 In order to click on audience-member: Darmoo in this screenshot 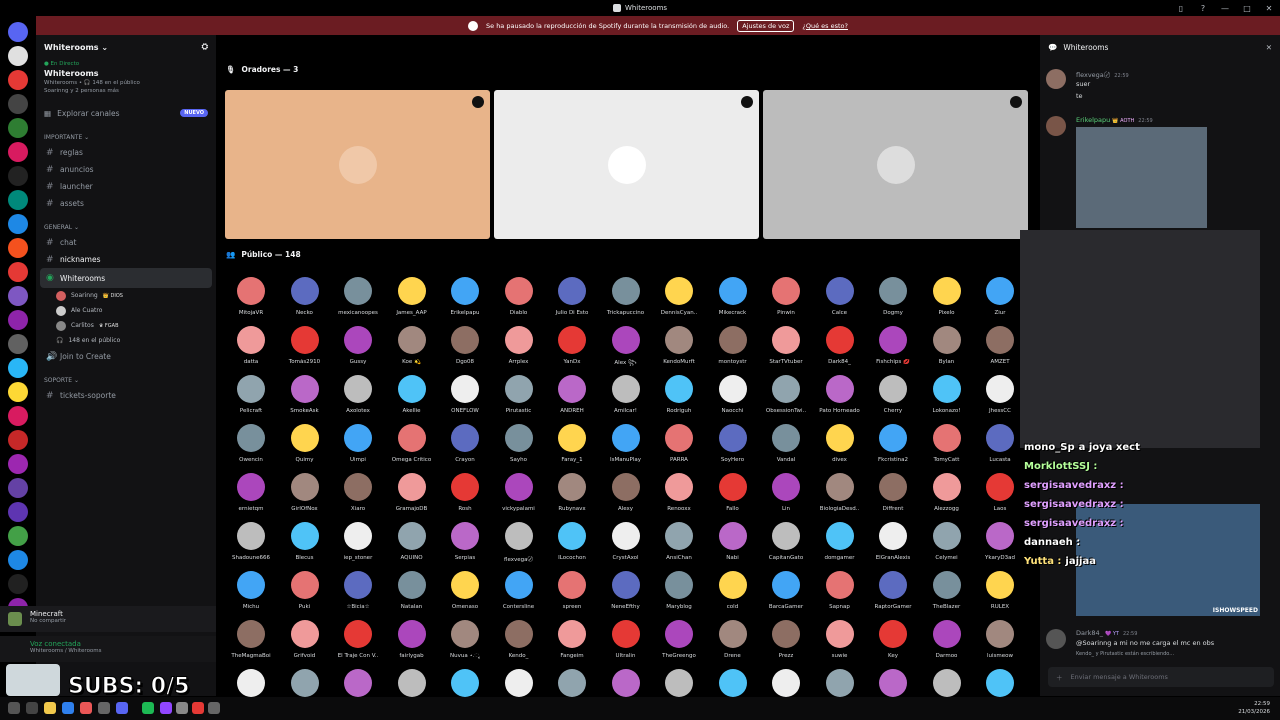, I will do `click(947, 644)`.